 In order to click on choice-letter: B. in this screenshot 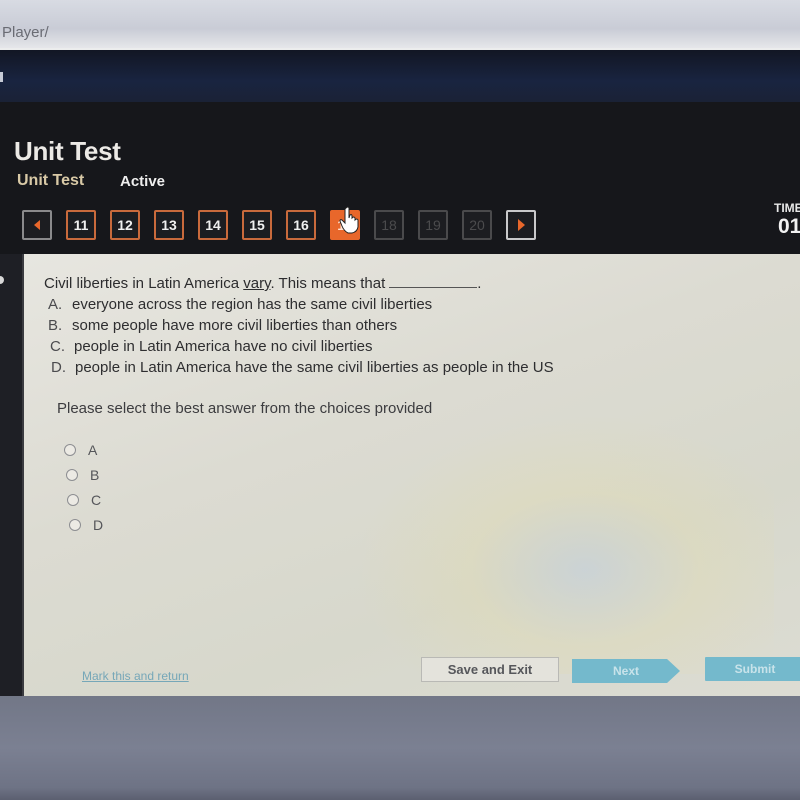, I will do `click(55, 325)`.